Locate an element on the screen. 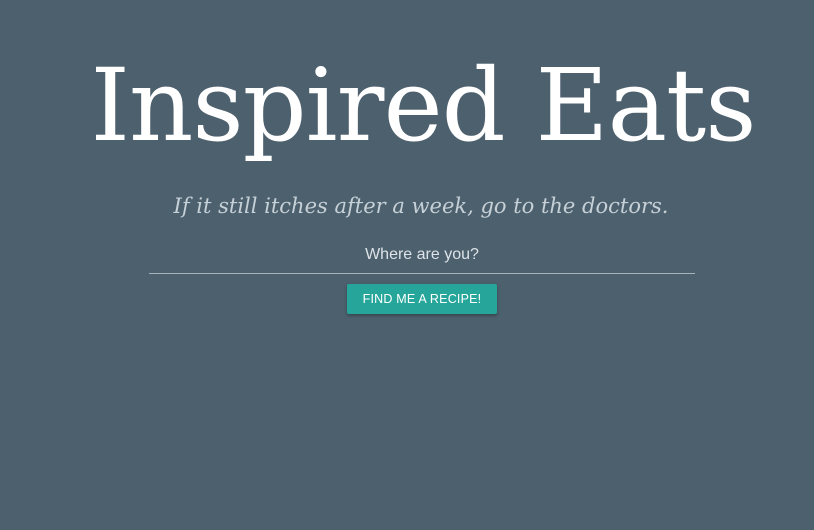 The image size is (814, 530). find-recipe-button: FIND ME A RECIPE! is located at coordinates (422, 299).